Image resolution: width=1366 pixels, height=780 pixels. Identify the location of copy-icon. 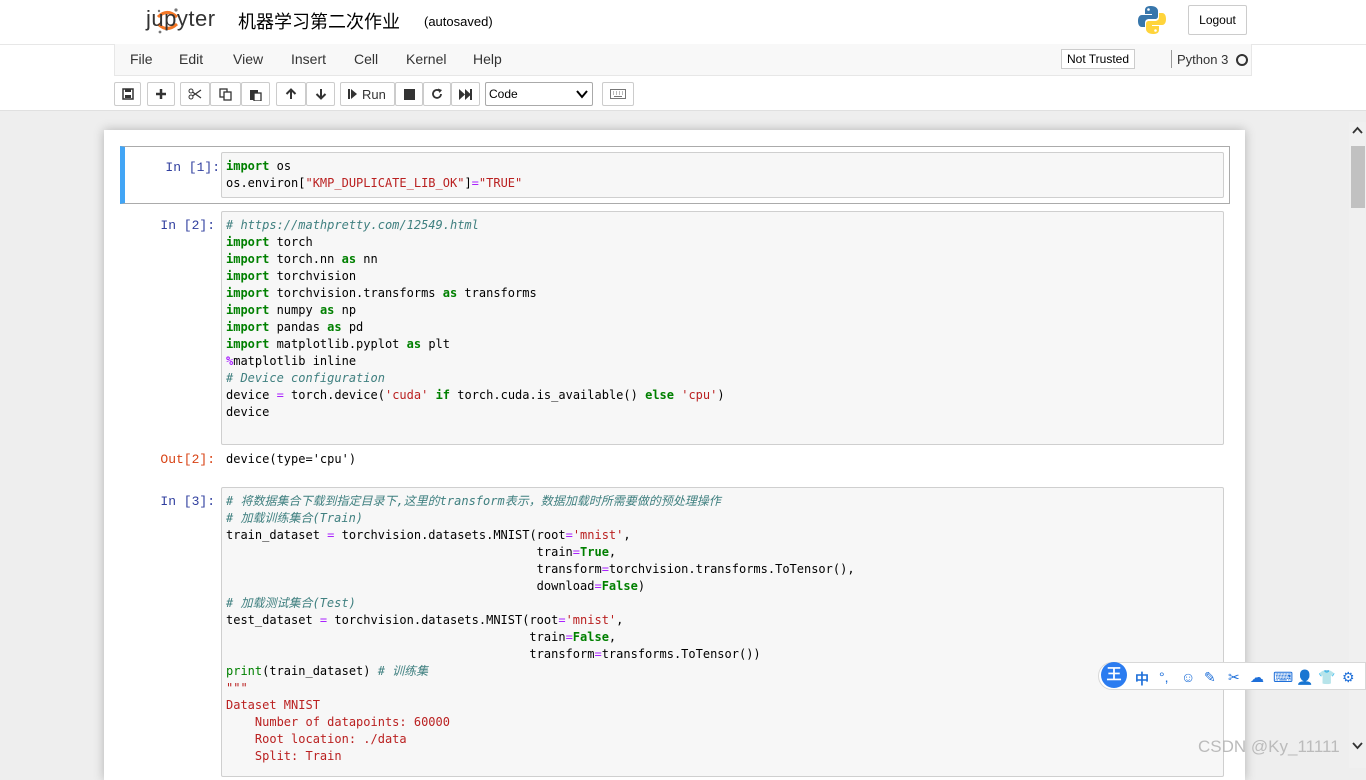
(225, 94).